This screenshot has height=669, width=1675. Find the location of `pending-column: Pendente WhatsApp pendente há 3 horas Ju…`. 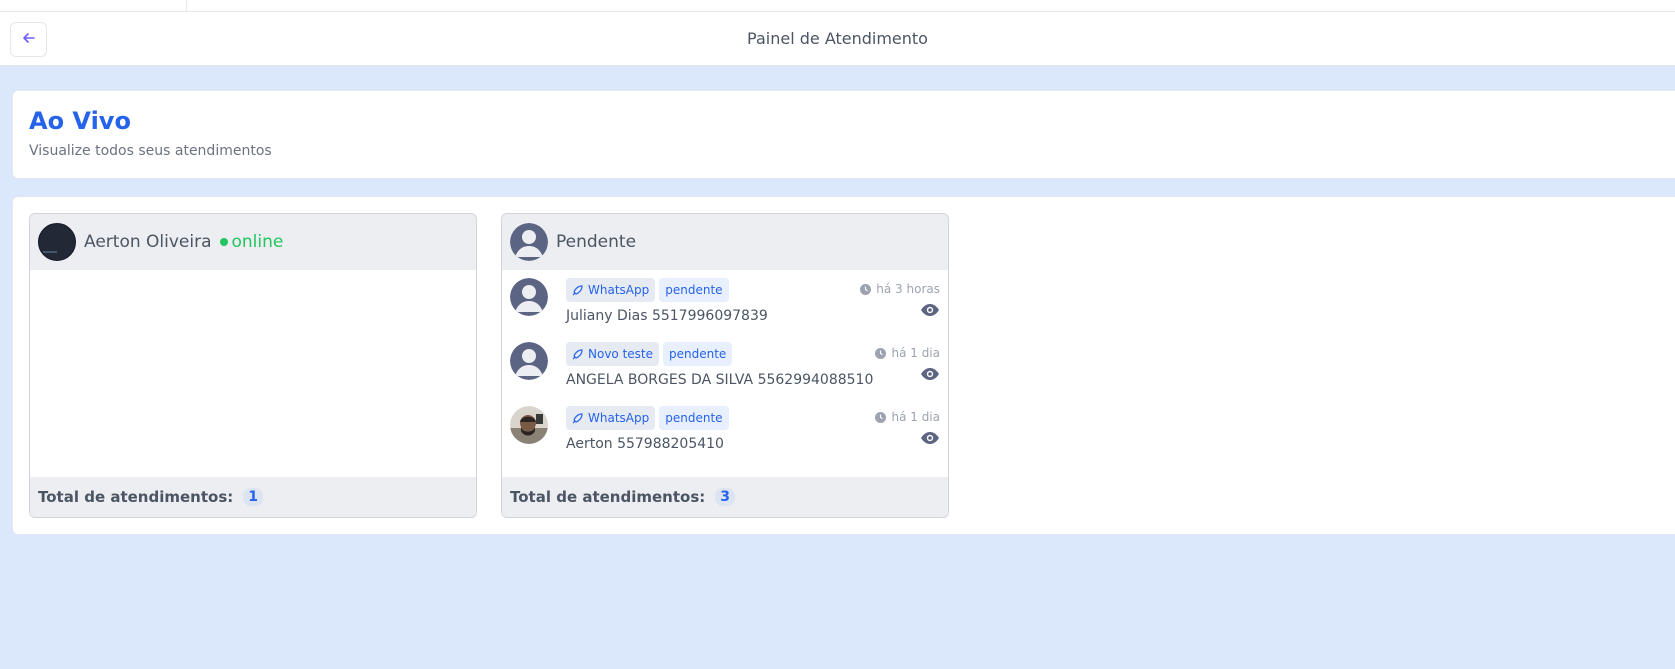

pending-column: Pendente WhatsApp pendente há 3 horas Ju… is located at coordinates (725, 365).